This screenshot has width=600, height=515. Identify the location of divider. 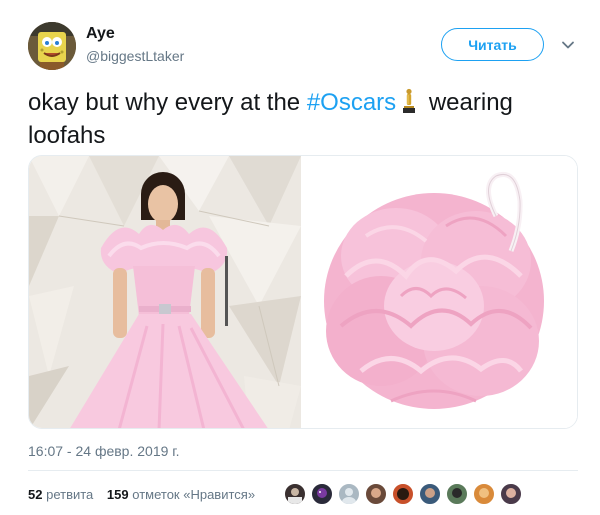
(303, 470).